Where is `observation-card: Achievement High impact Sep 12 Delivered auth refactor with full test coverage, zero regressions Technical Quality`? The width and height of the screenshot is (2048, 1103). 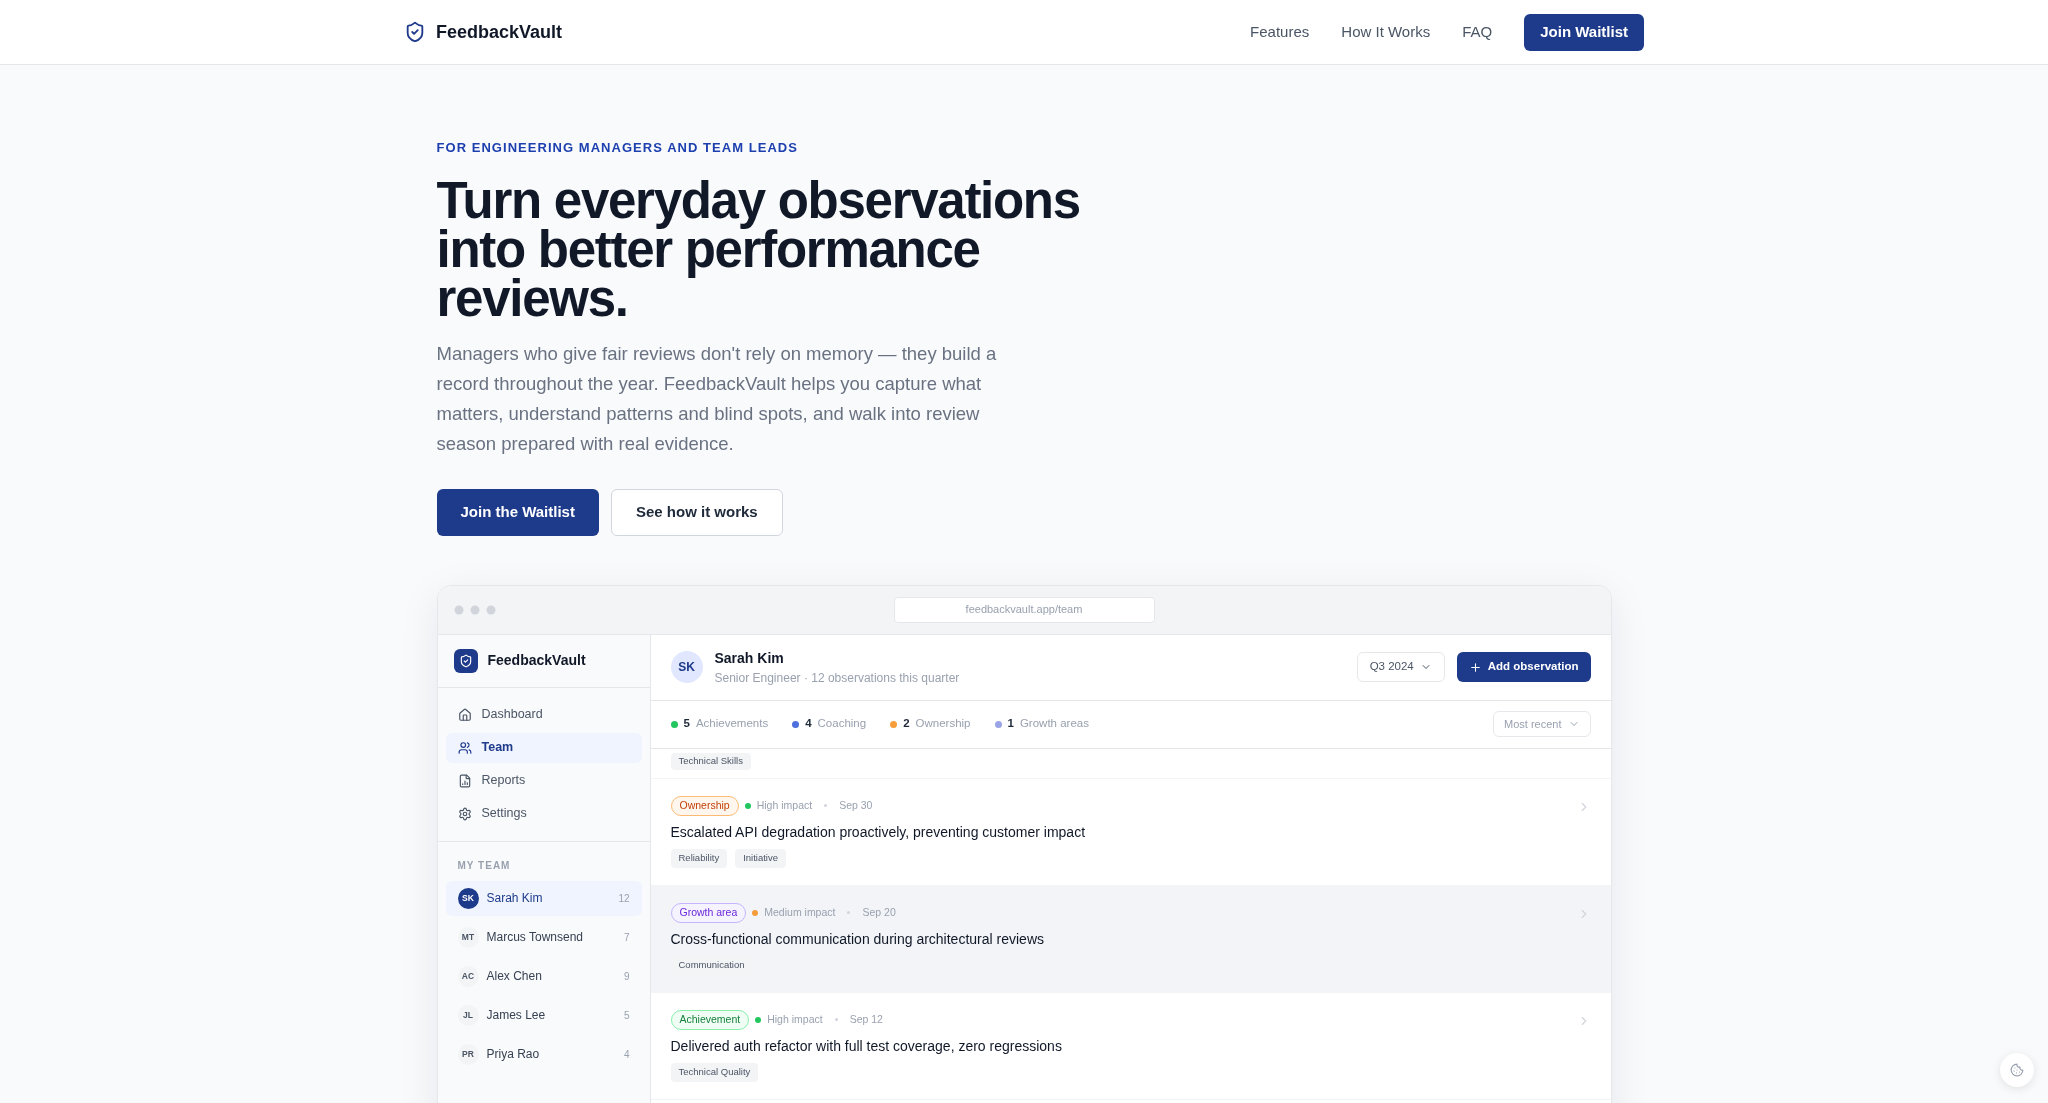 observation-card: Achievement High impact Sep 12 Delivered auth refactor with full test coverage, zero regressions Technical Quality is located at coordinates (1130, 1046).